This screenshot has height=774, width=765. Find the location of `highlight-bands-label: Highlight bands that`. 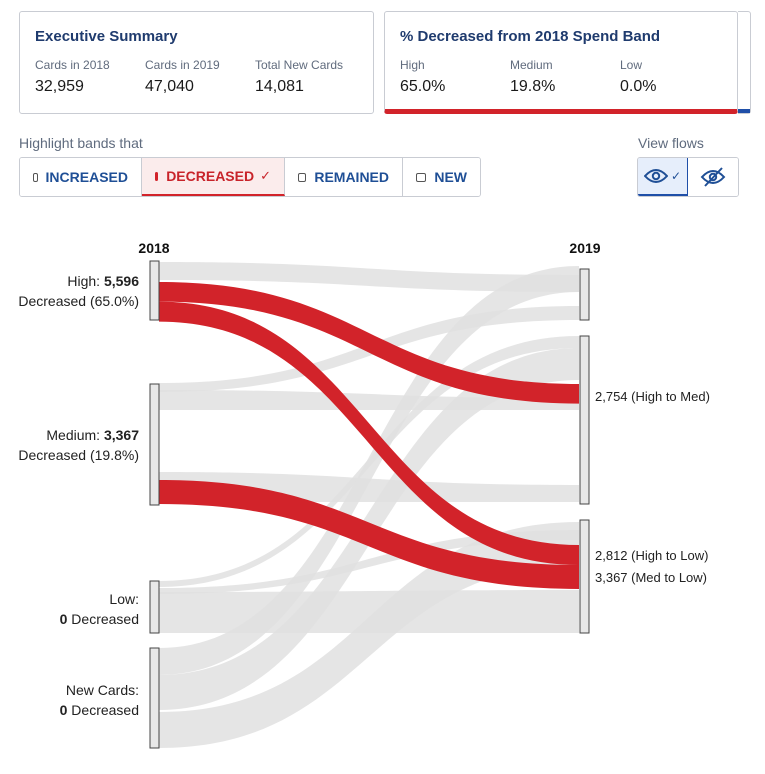

highlight-bands-label: Highlight bands that is located at coordinates (81, 143).